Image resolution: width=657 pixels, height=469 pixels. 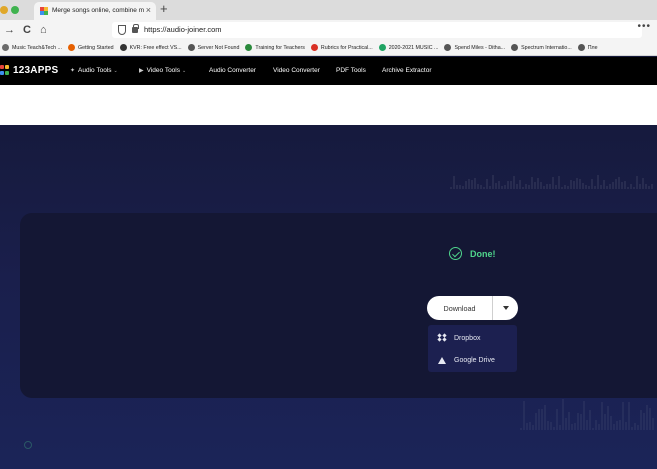 I want to click on nav-item-audio-tools: ✦ Audio Tools ⌄, so click(x=94, y=70).